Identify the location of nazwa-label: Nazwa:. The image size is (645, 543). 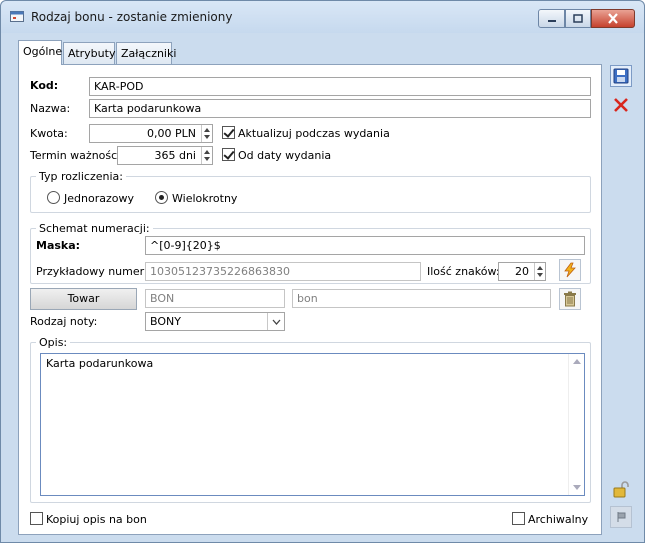
(50, 108).